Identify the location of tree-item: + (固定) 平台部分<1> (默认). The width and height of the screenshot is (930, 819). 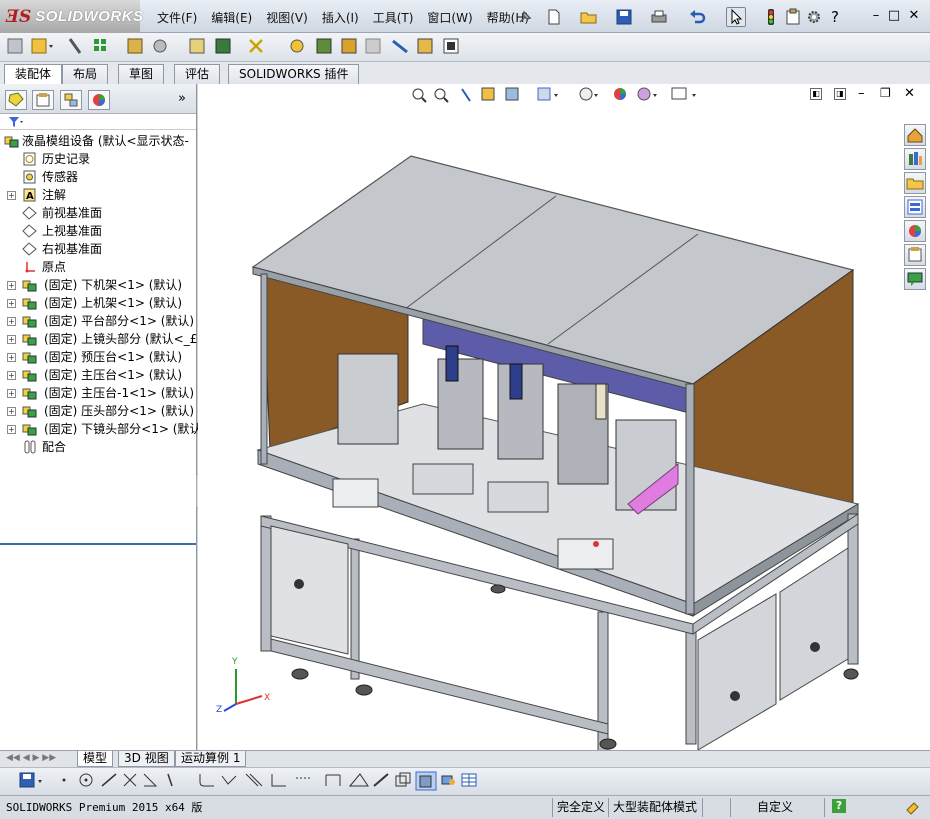
(98, 321).